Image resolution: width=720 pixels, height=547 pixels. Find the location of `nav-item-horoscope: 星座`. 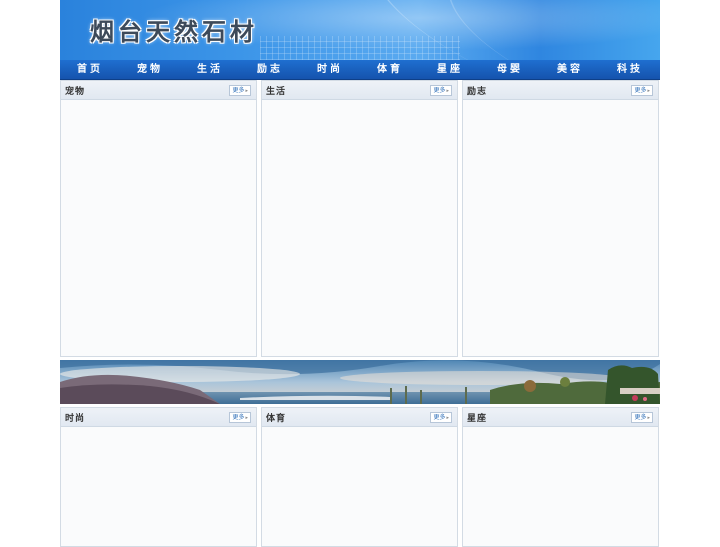

nav-item-horoscope: 星座 is located at coordinates (450, 69).